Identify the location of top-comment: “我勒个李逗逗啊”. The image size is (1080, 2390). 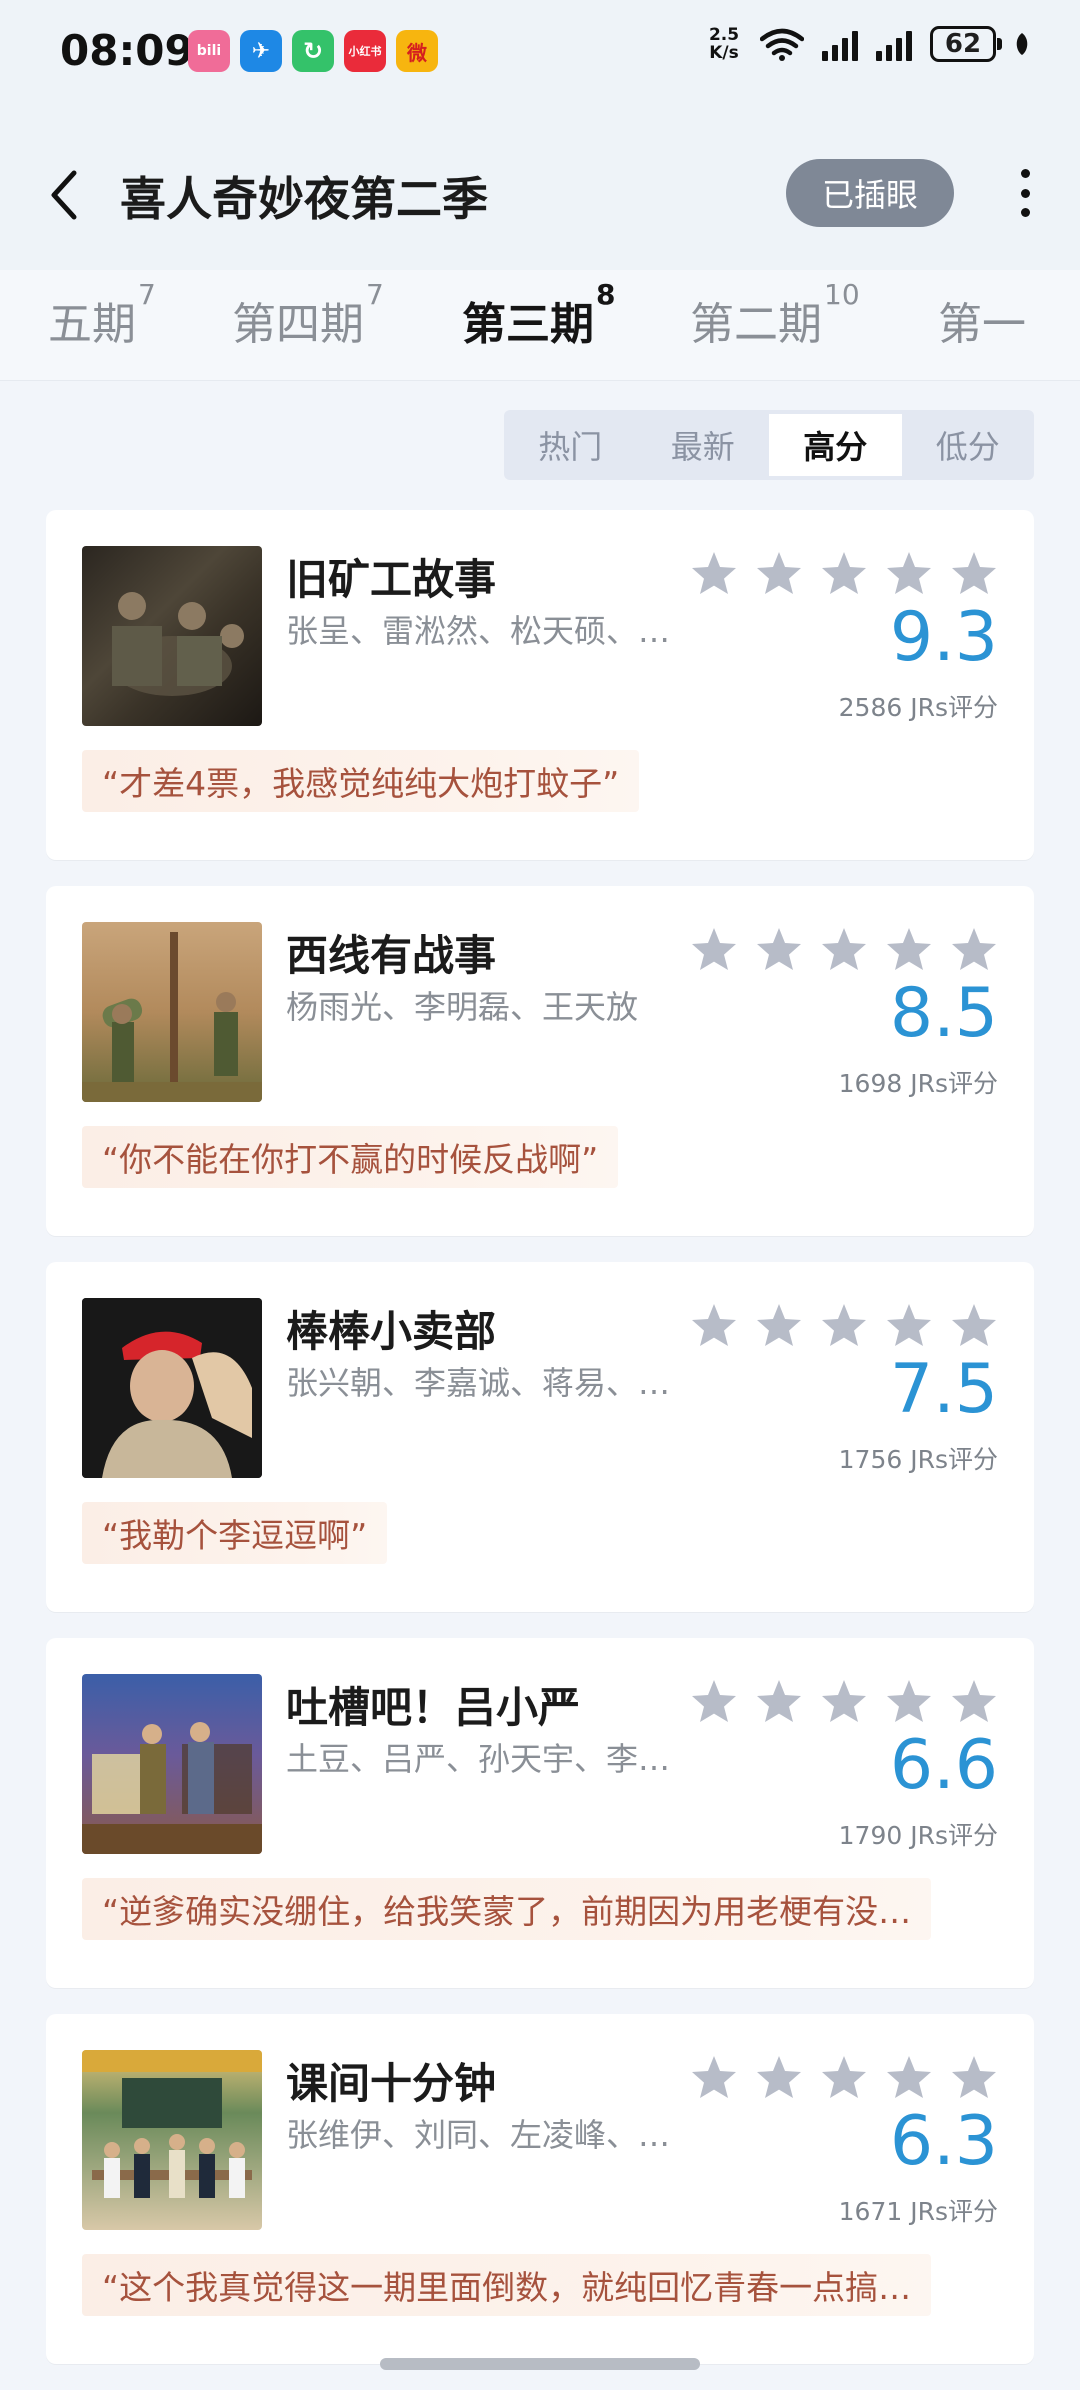
(235, 1533).